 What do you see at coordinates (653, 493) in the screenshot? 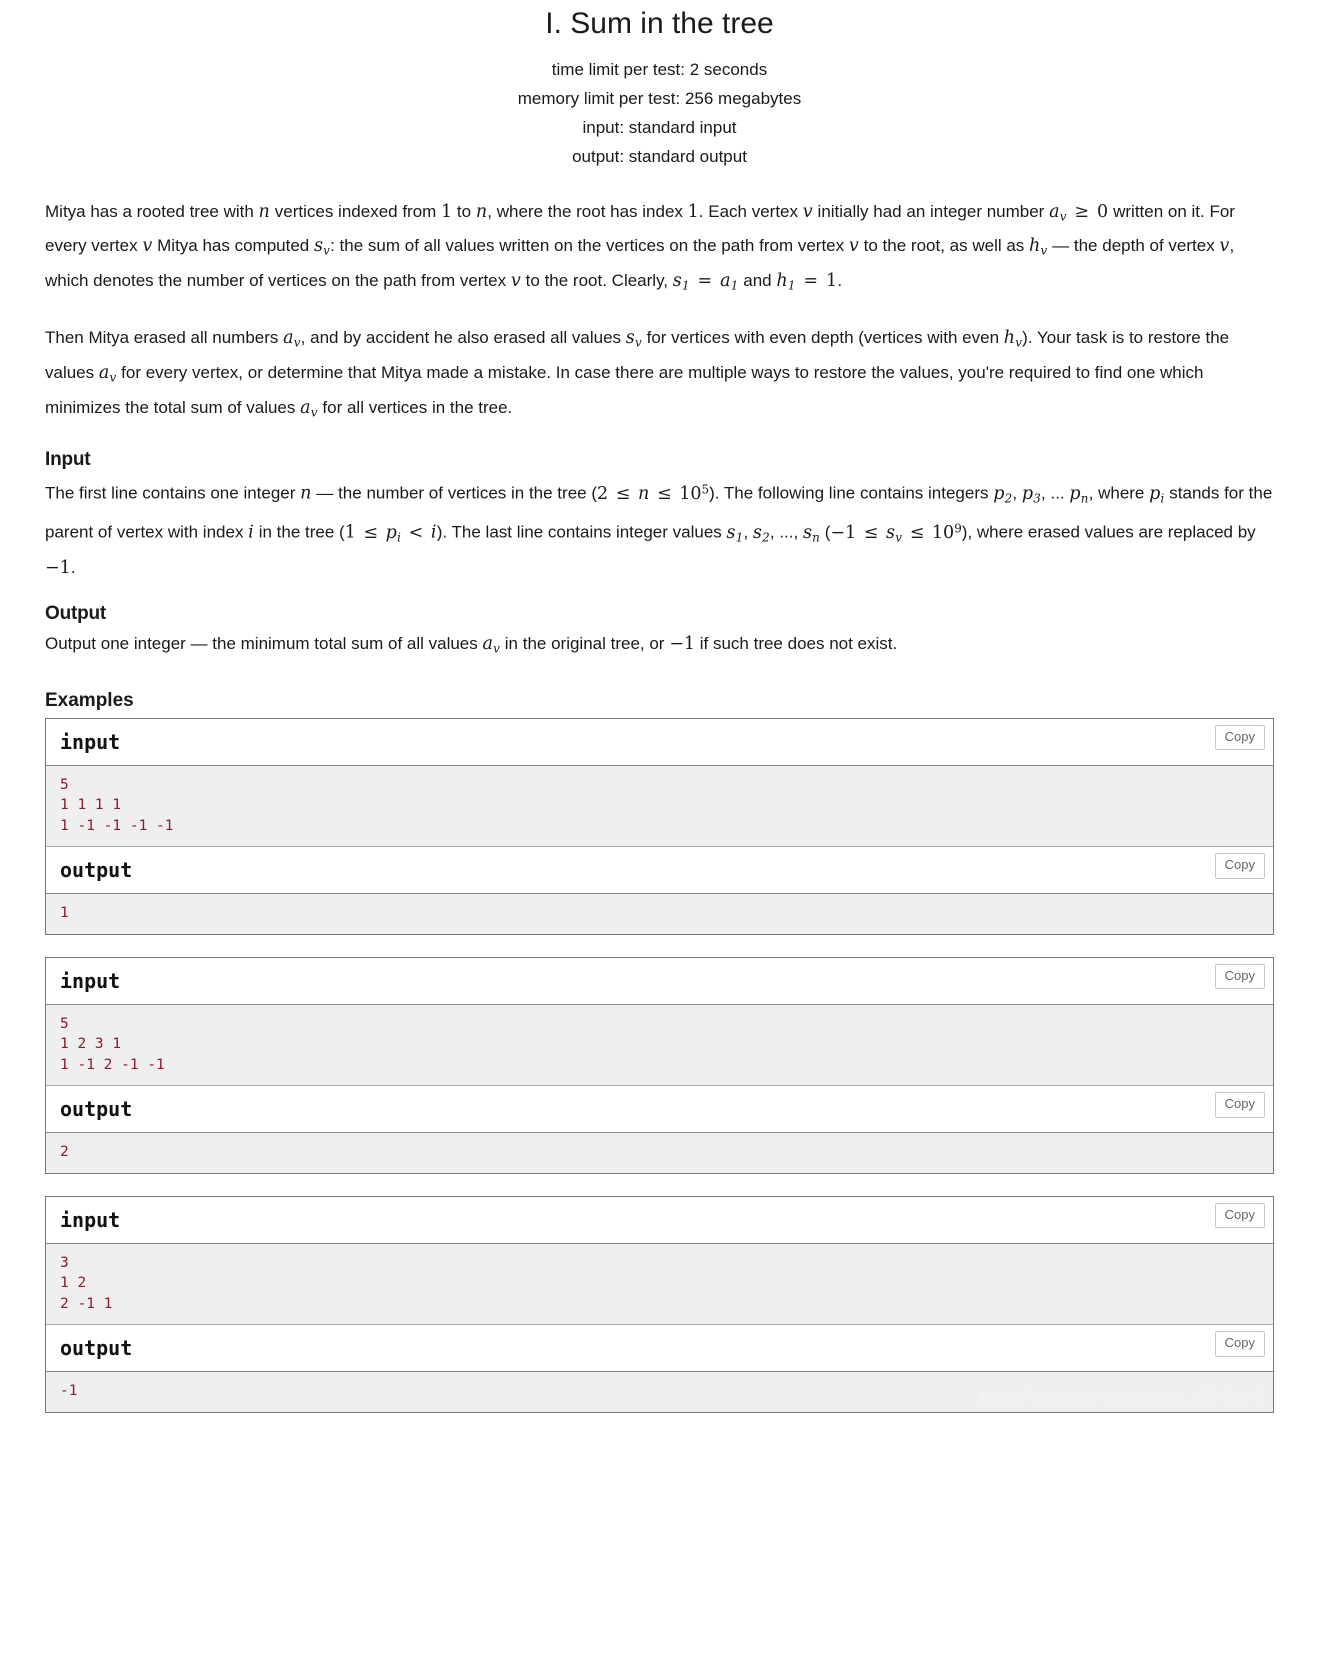
I see `math-n-range: 2 ≤ n ≤ 105` at bounding box center [653, 493].